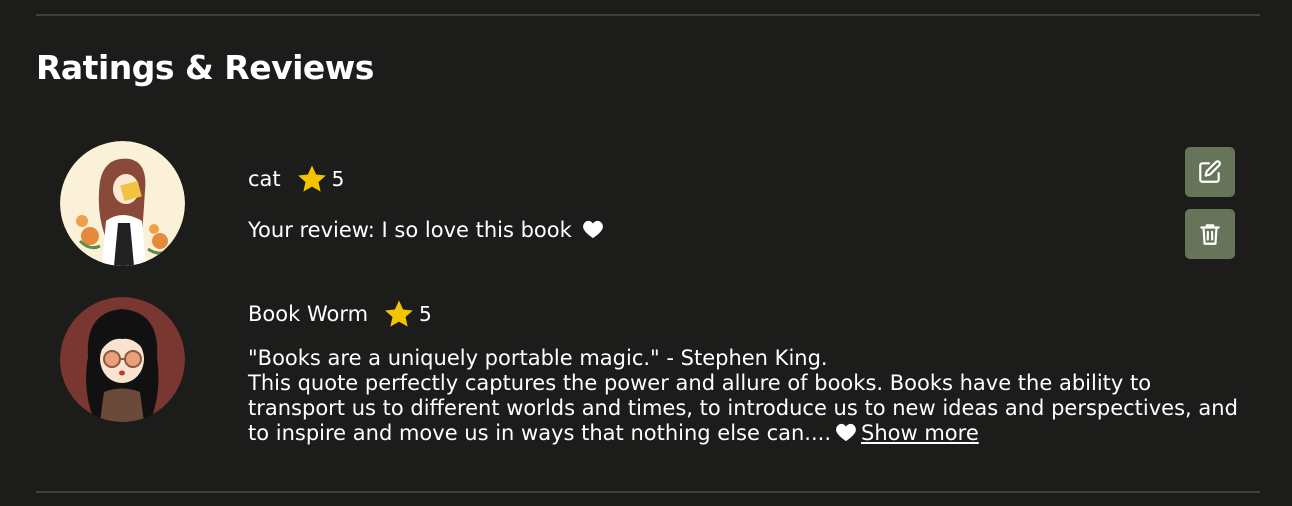  I want to click on edit-review-button, so click(1210, 172).